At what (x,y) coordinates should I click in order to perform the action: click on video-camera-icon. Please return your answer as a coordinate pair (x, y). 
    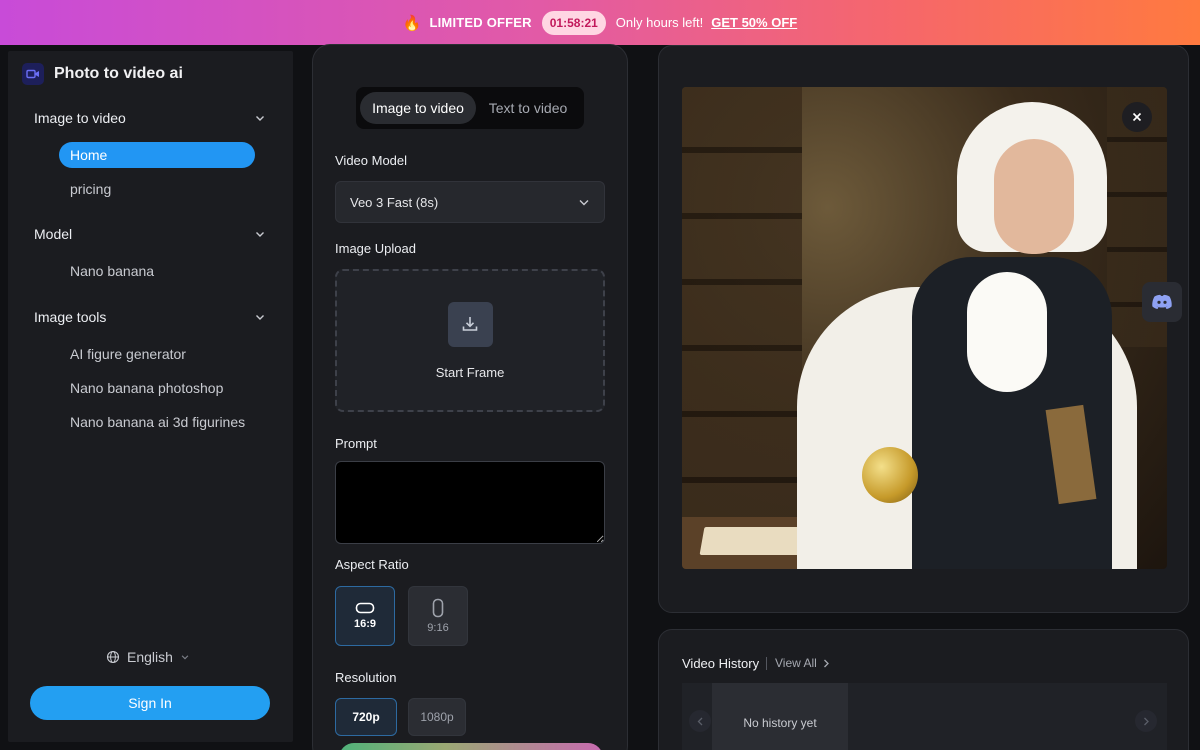
    Looking at the image, I should click on (33, 74).